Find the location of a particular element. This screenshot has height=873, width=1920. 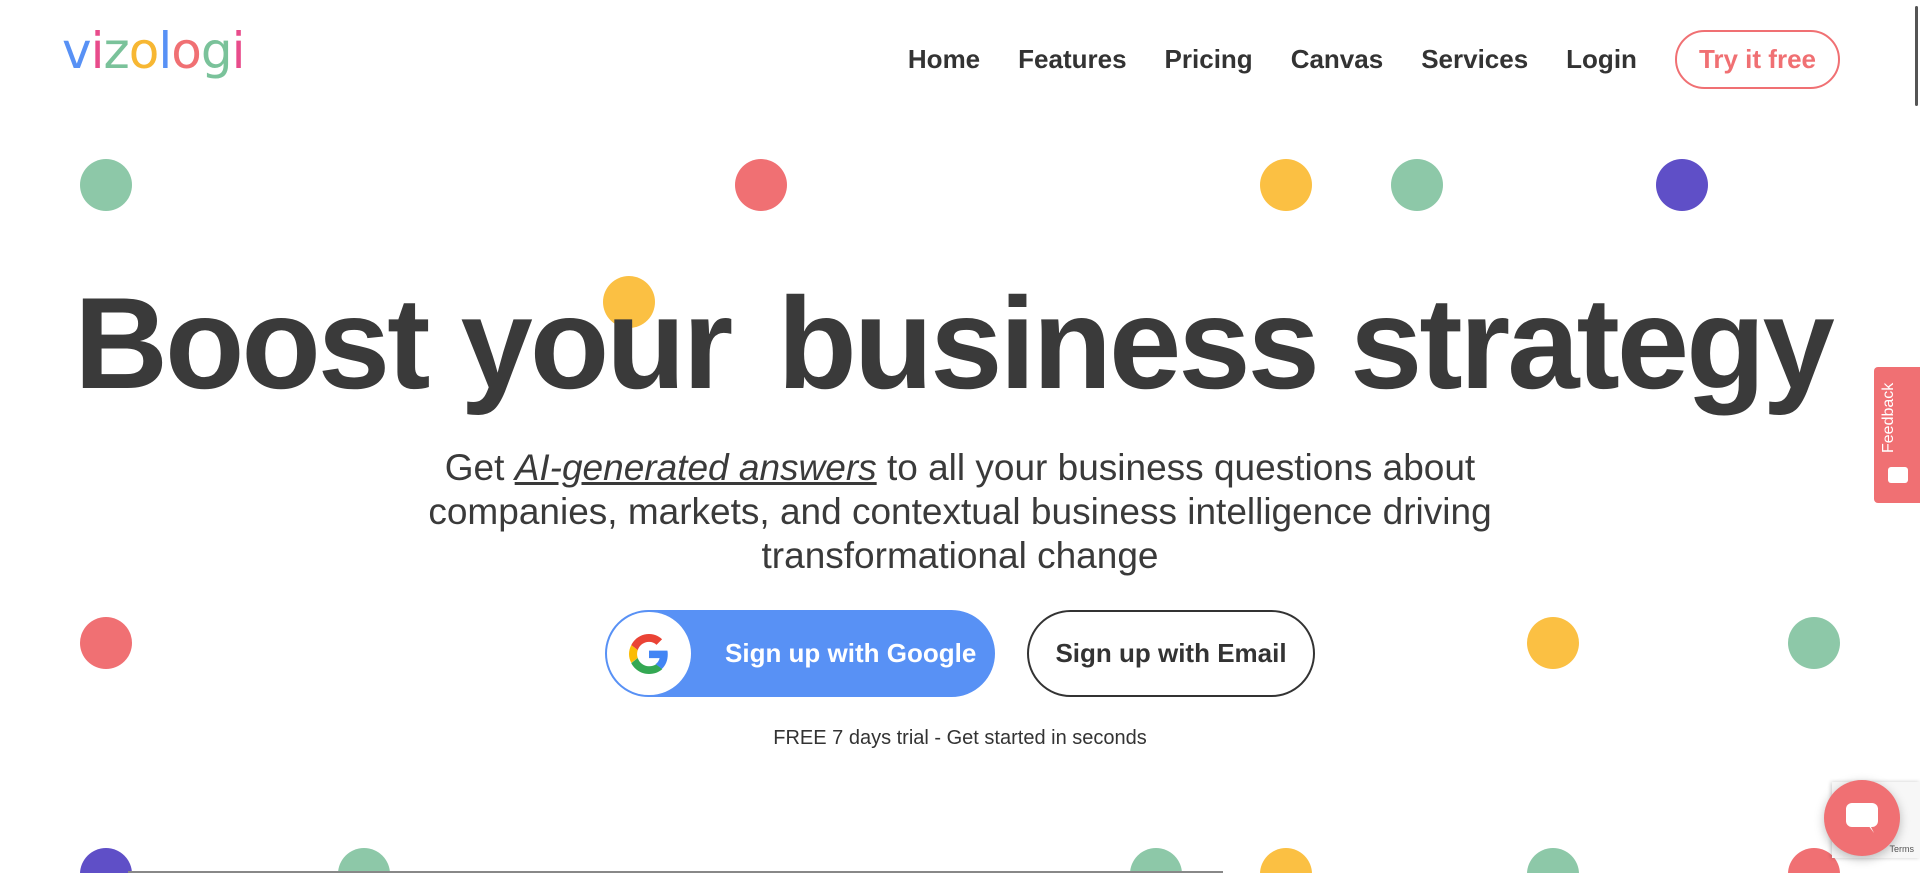

recaptcha-terms: Terms is located at coordinates (1902, 849).